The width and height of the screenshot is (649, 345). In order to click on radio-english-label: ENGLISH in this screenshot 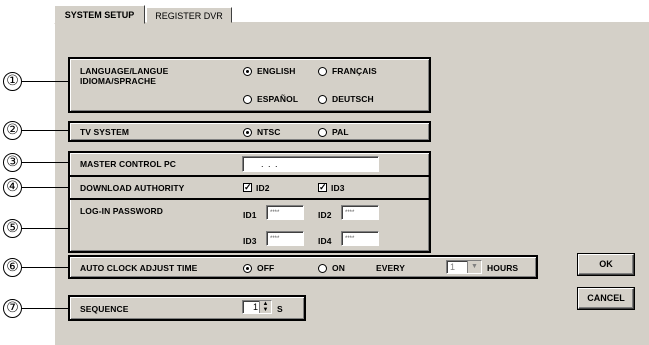, I will do `click(276, 71)`.